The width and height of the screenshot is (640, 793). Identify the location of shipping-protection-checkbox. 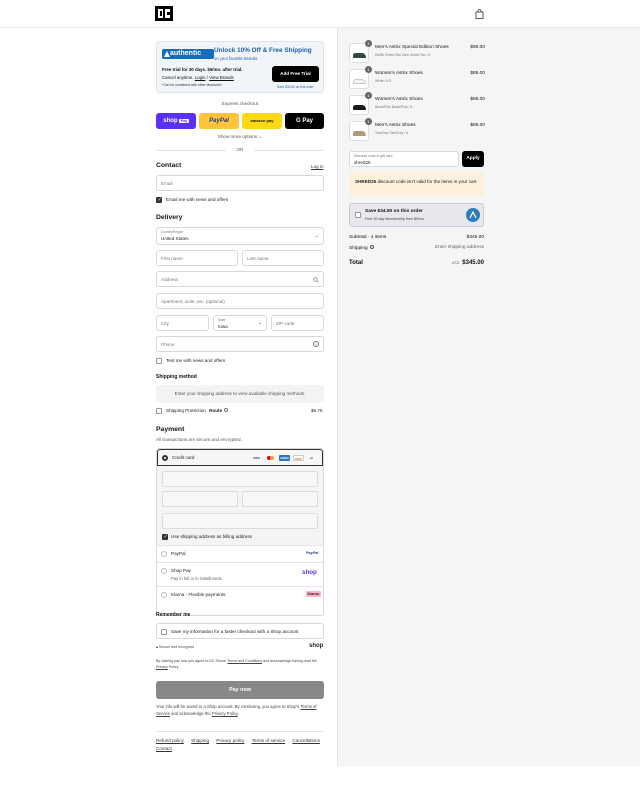
(159, 411).